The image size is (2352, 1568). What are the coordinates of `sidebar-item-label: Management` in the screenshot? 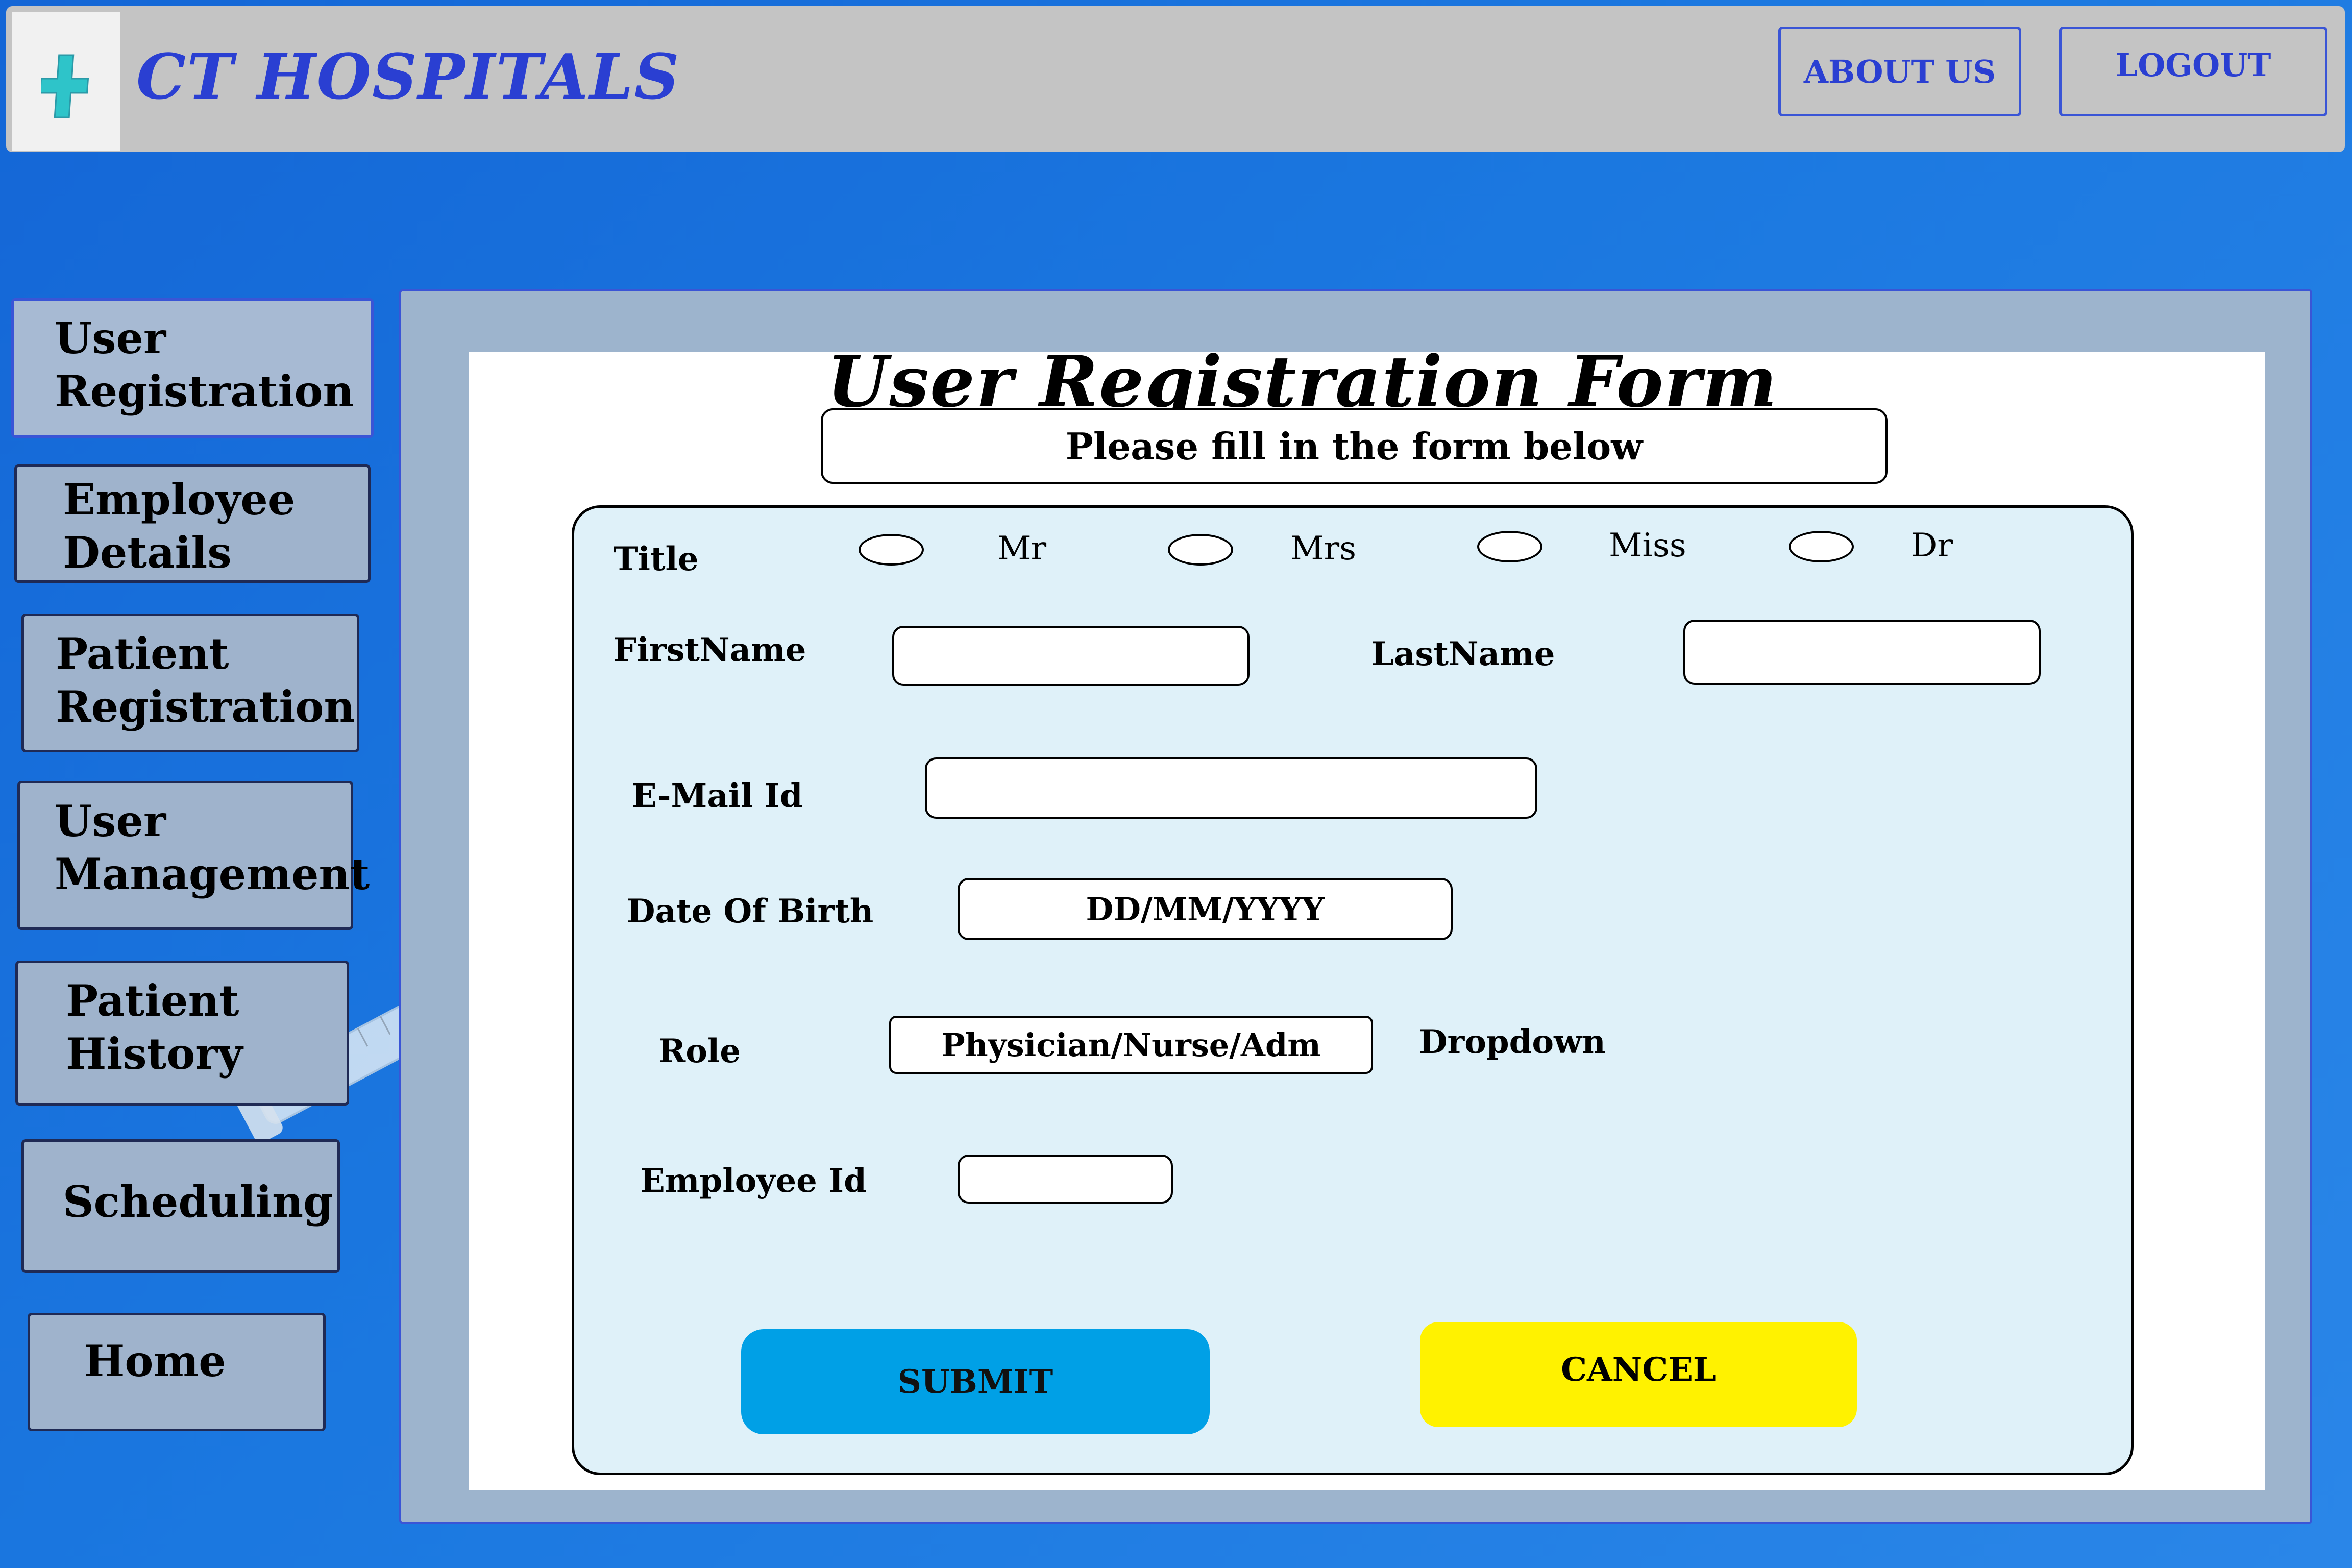 It's located at (212, 874).